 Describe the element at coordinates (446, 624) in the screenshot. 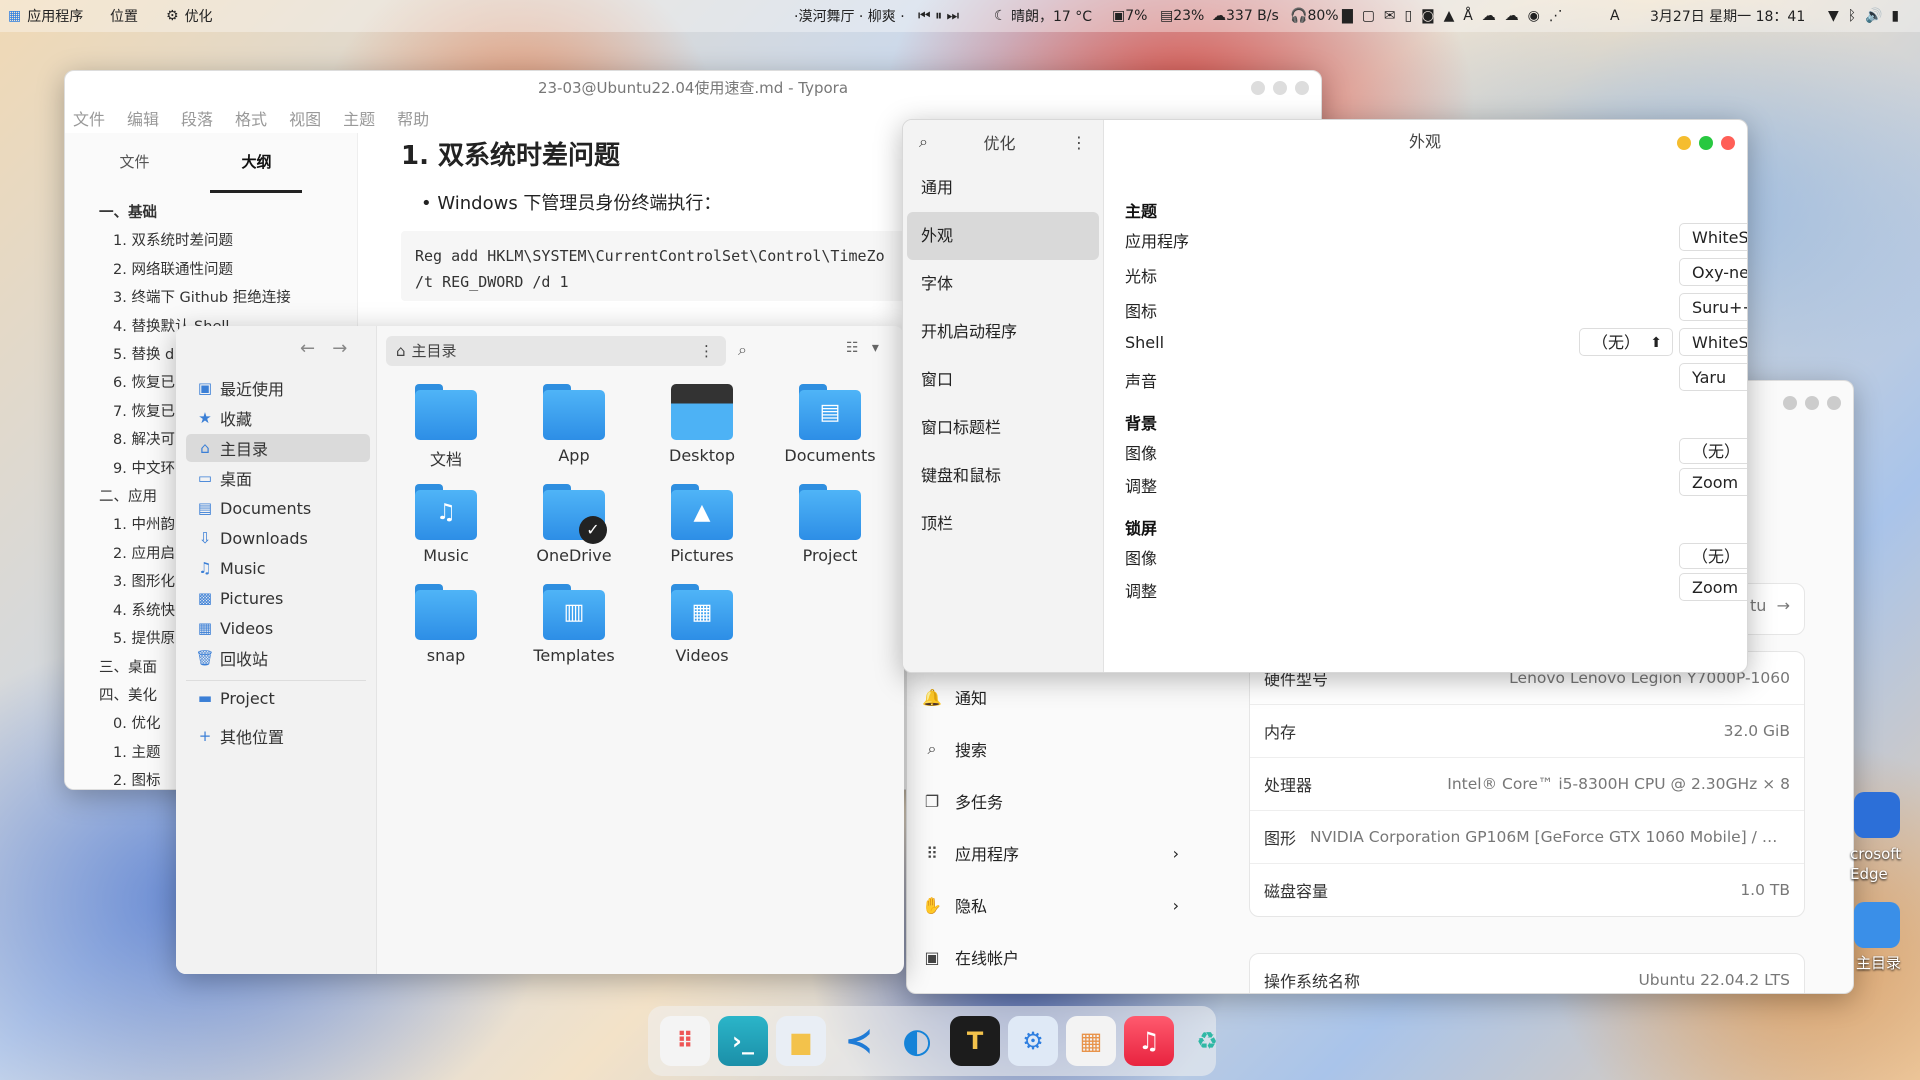

I see `folder-item: snap` at that location.